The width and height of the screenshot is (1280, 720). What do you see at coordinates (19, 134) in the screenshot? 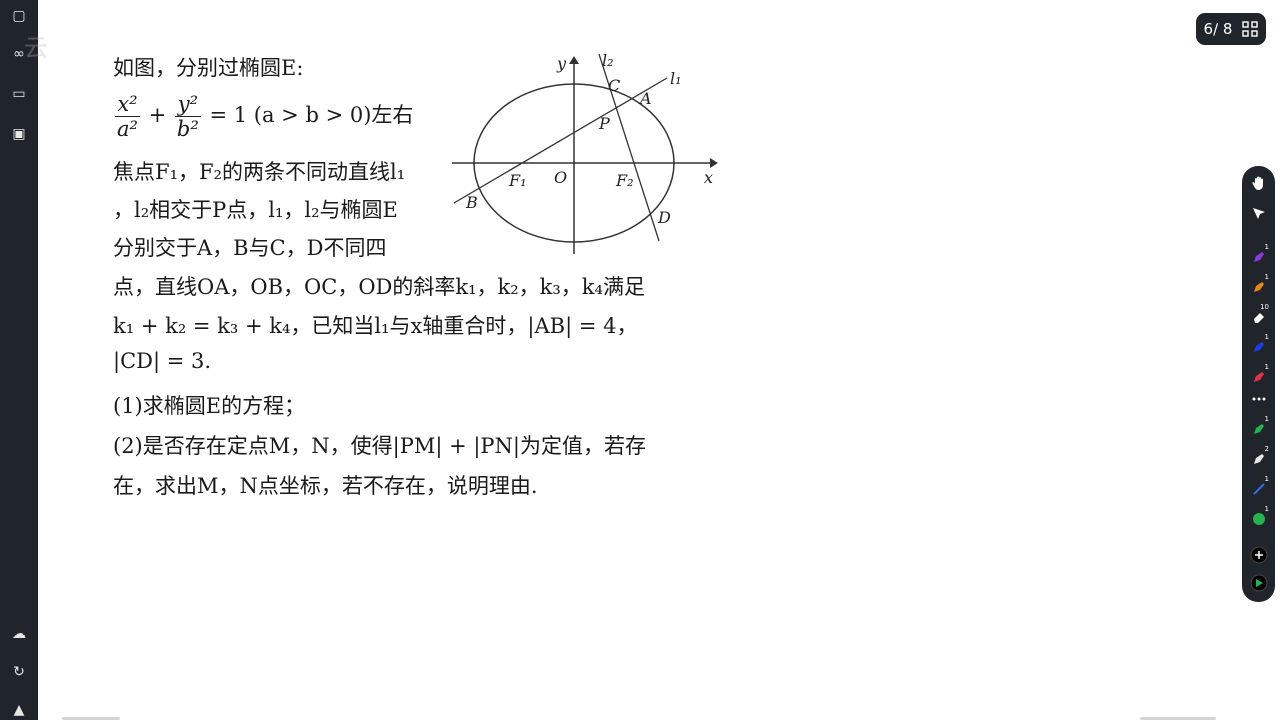
I see `save-icon: ▣` at bounding box center [19, 134].